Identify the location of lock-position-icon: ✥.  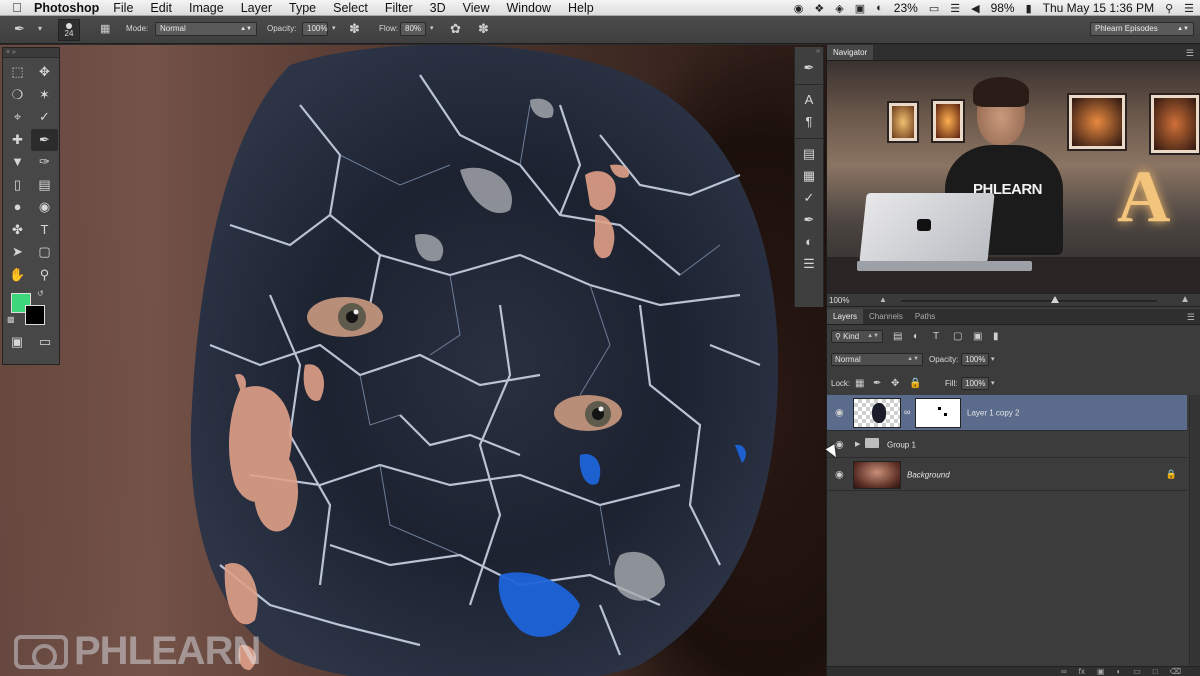
(895, 383).